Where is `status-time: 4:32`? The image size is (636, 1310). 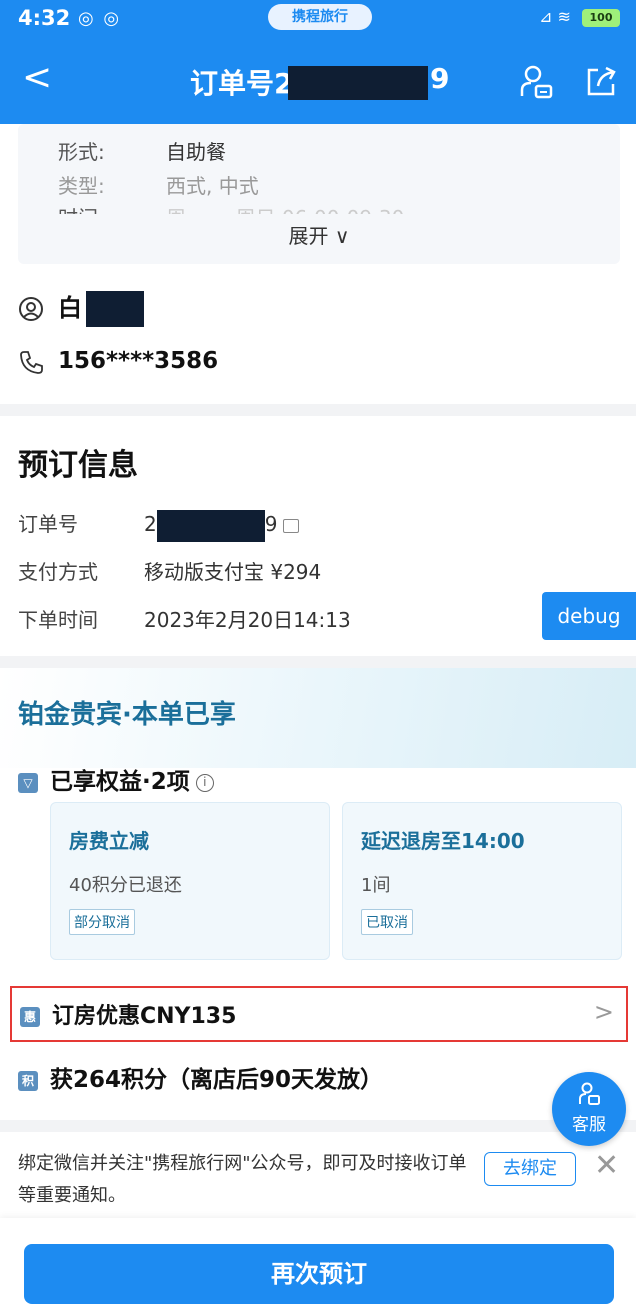
status-time: 4:32 is located at coordinates (44, 18).